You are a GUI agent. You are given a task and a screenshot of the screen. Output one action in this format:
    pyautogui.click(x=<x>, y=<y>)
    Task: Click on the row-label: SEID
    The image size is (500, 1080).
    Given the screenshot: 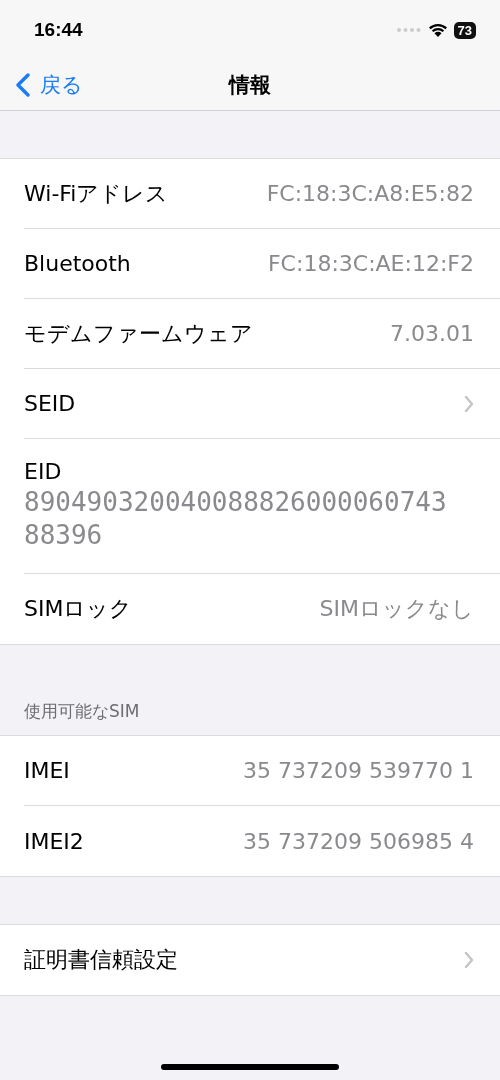 What is the action you would take?
    pyautogui.click(x=50, y=403)
    